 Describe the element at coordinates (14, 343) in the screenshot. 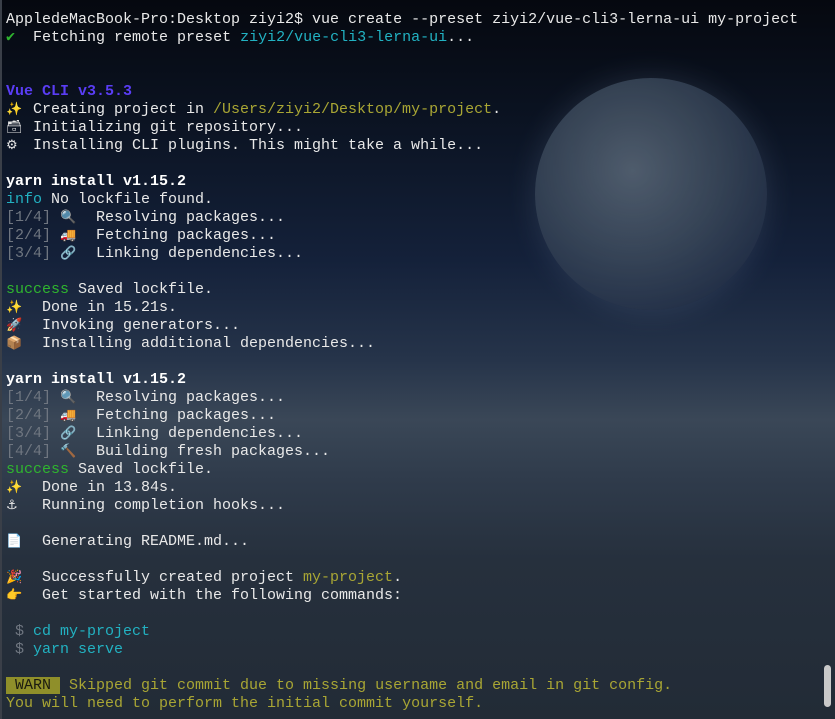

I see `package-icon: 📦` at that location.